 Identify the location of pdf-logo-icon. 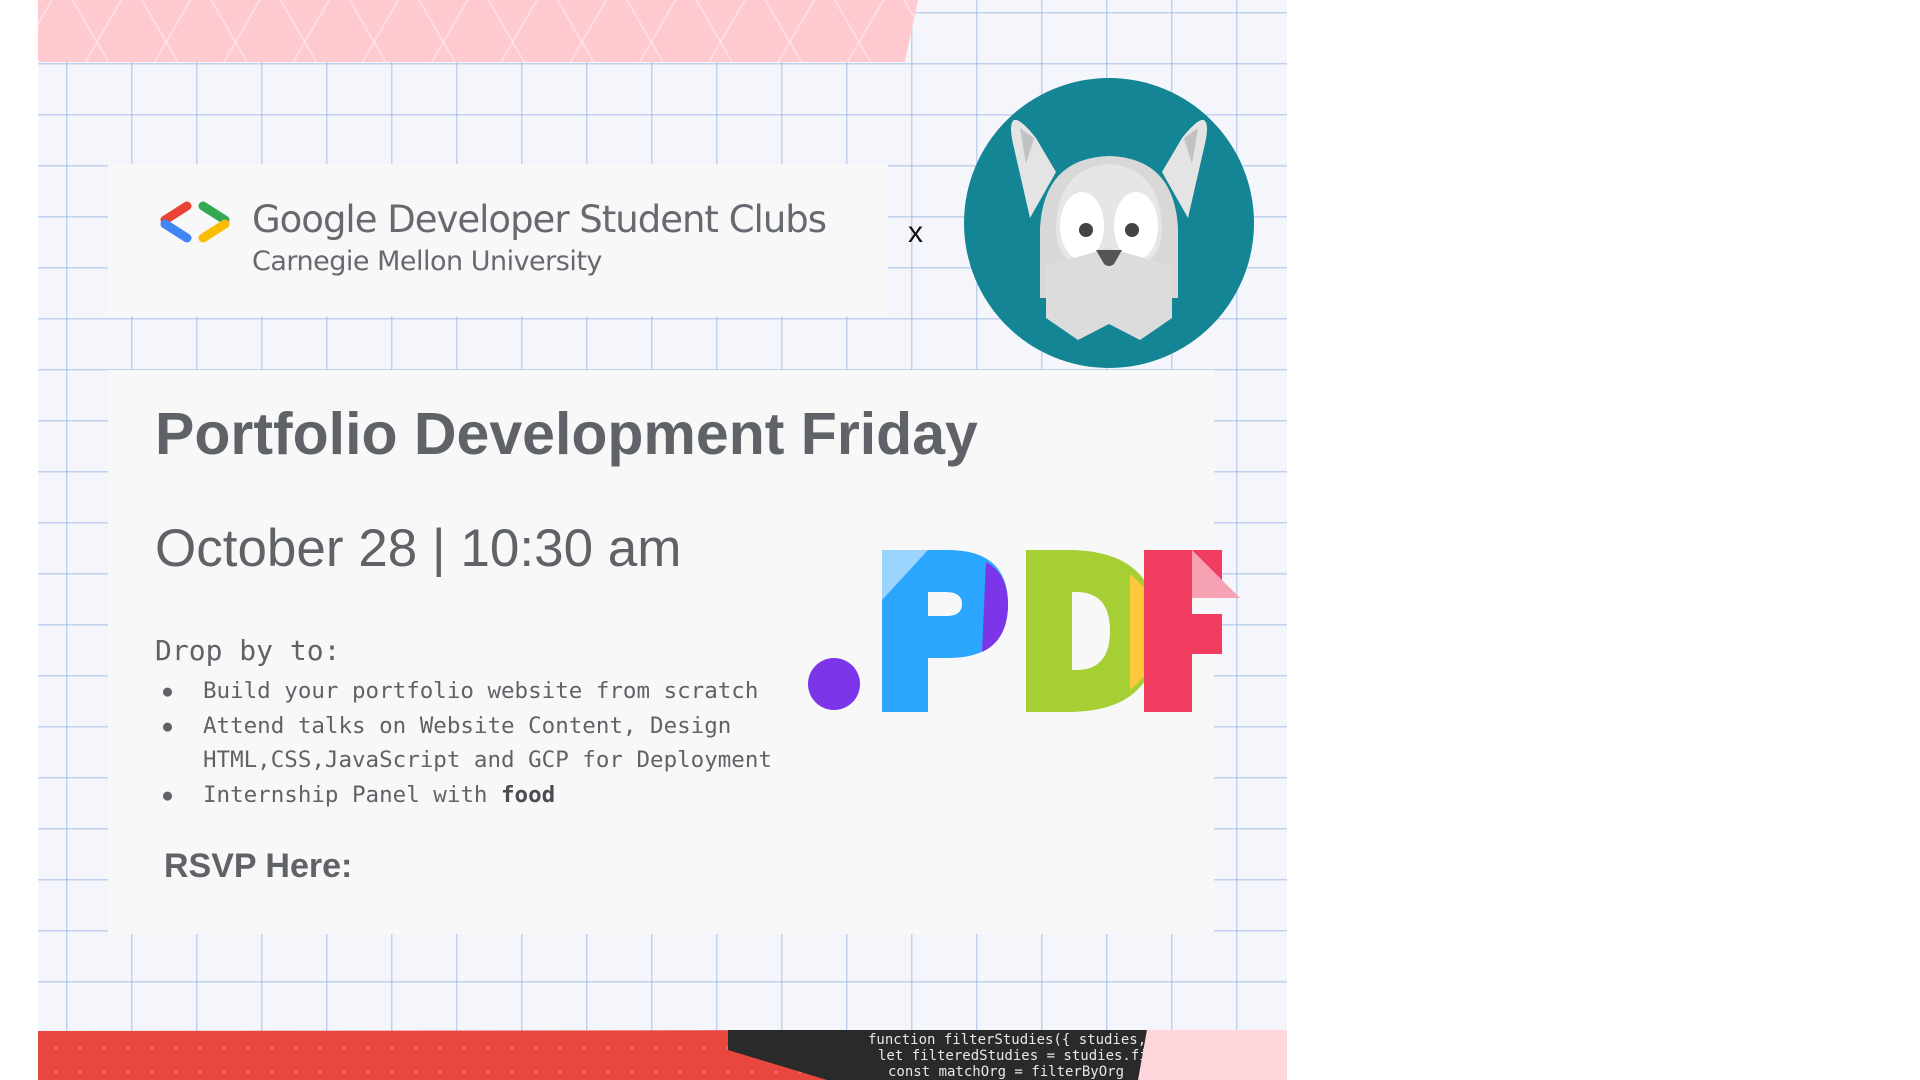
(1024, 631).